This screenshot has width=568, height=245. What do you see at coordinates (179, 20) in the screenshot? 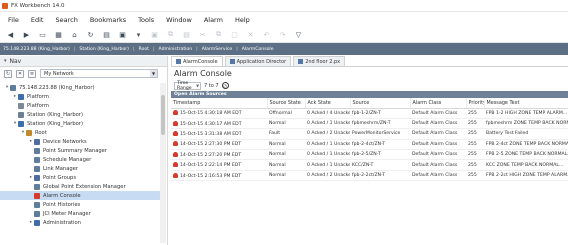
I see `menu-window: Window` at bounding box center [179, 20].